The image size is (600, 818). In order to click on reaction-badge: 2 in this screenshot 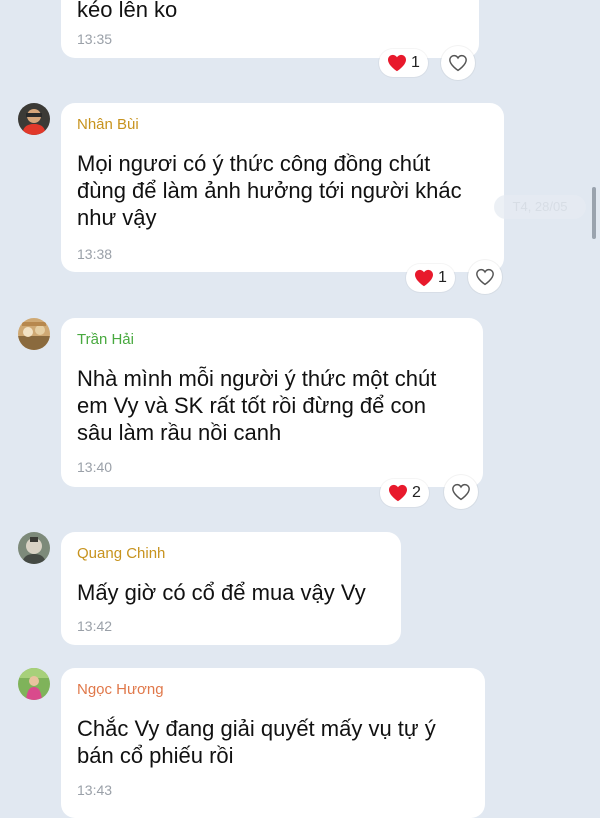, I will do `click(404, 493)`.